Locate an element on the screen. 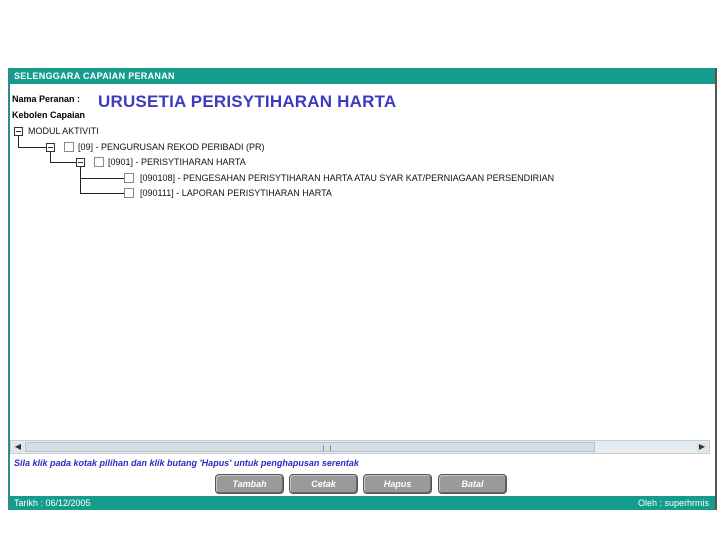 This screenshot has width=720, height=540. grip-icon is located at coordinates (327, 448).